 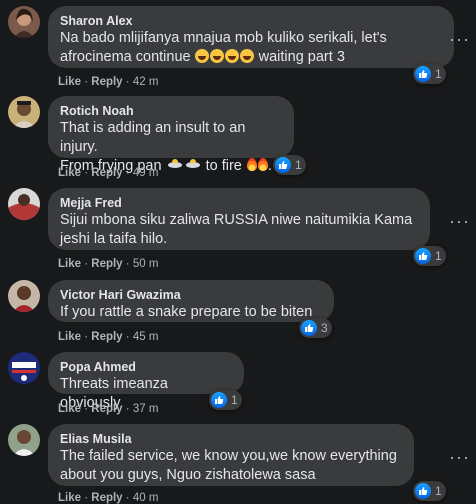 I want to click on comment-time: 49 m, so click(x=146, y=173).